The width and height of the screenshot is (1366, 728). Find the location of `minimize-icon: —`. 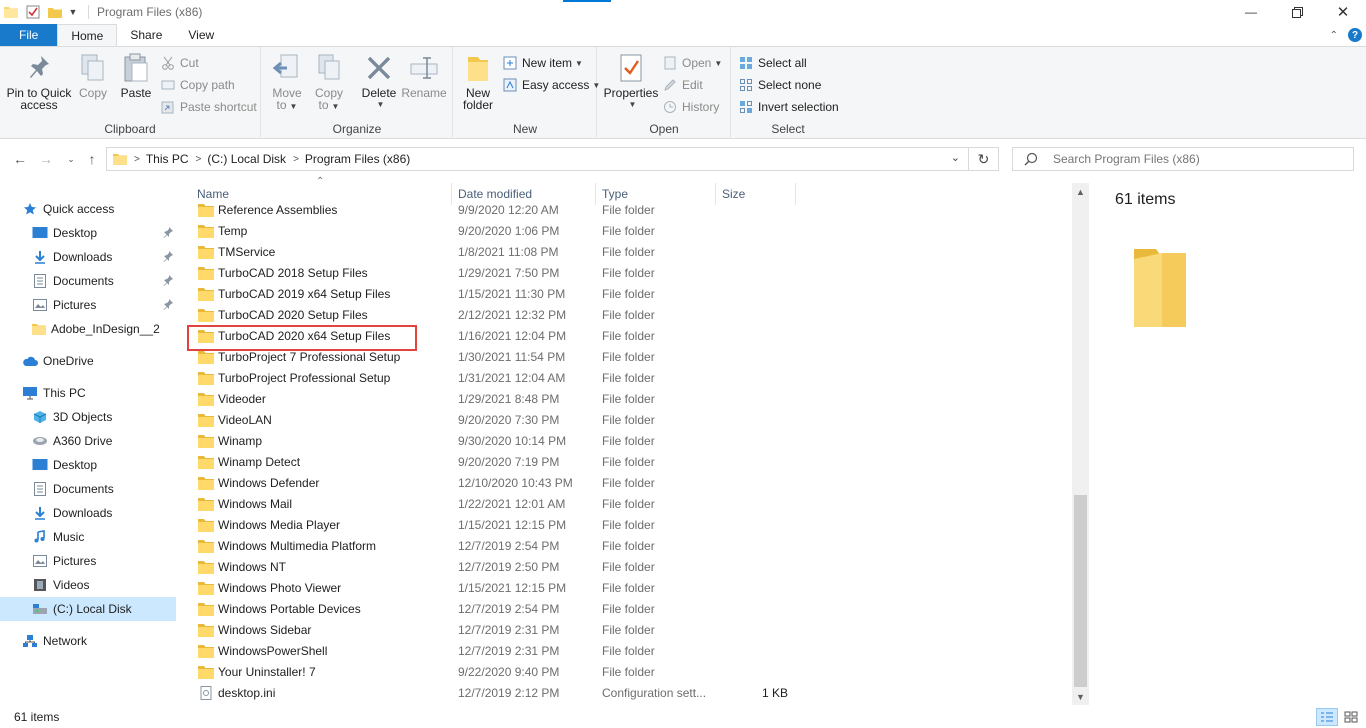

minimize-icon: — is located at coordinates (1251, 12).